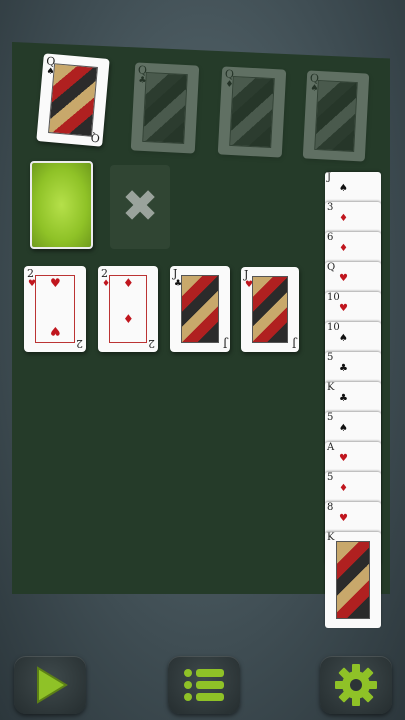 The width and height of the screenshot is (405, 720). I want to click on close-icon: ✖, so click(140, 206).